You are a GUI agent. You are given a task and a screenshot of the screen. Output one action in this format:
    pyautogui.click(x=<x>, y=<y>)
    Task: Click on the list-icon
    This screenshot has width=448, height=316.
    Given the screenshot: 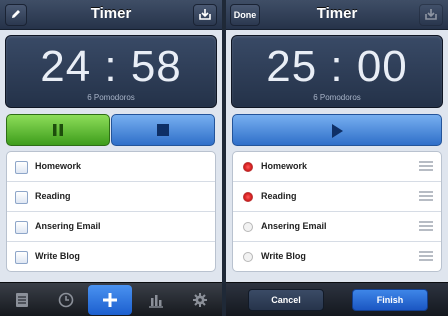 What is the action you would take?
    pyautogui.click(x=22, y=300)
    